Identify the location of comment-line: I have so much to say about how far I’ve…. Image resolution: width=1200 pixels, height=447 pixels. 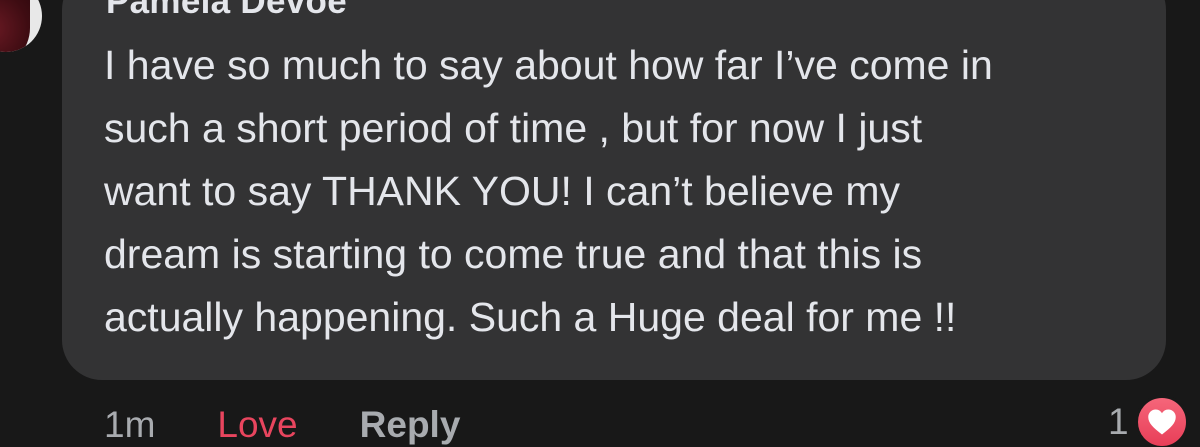
(548, 65).